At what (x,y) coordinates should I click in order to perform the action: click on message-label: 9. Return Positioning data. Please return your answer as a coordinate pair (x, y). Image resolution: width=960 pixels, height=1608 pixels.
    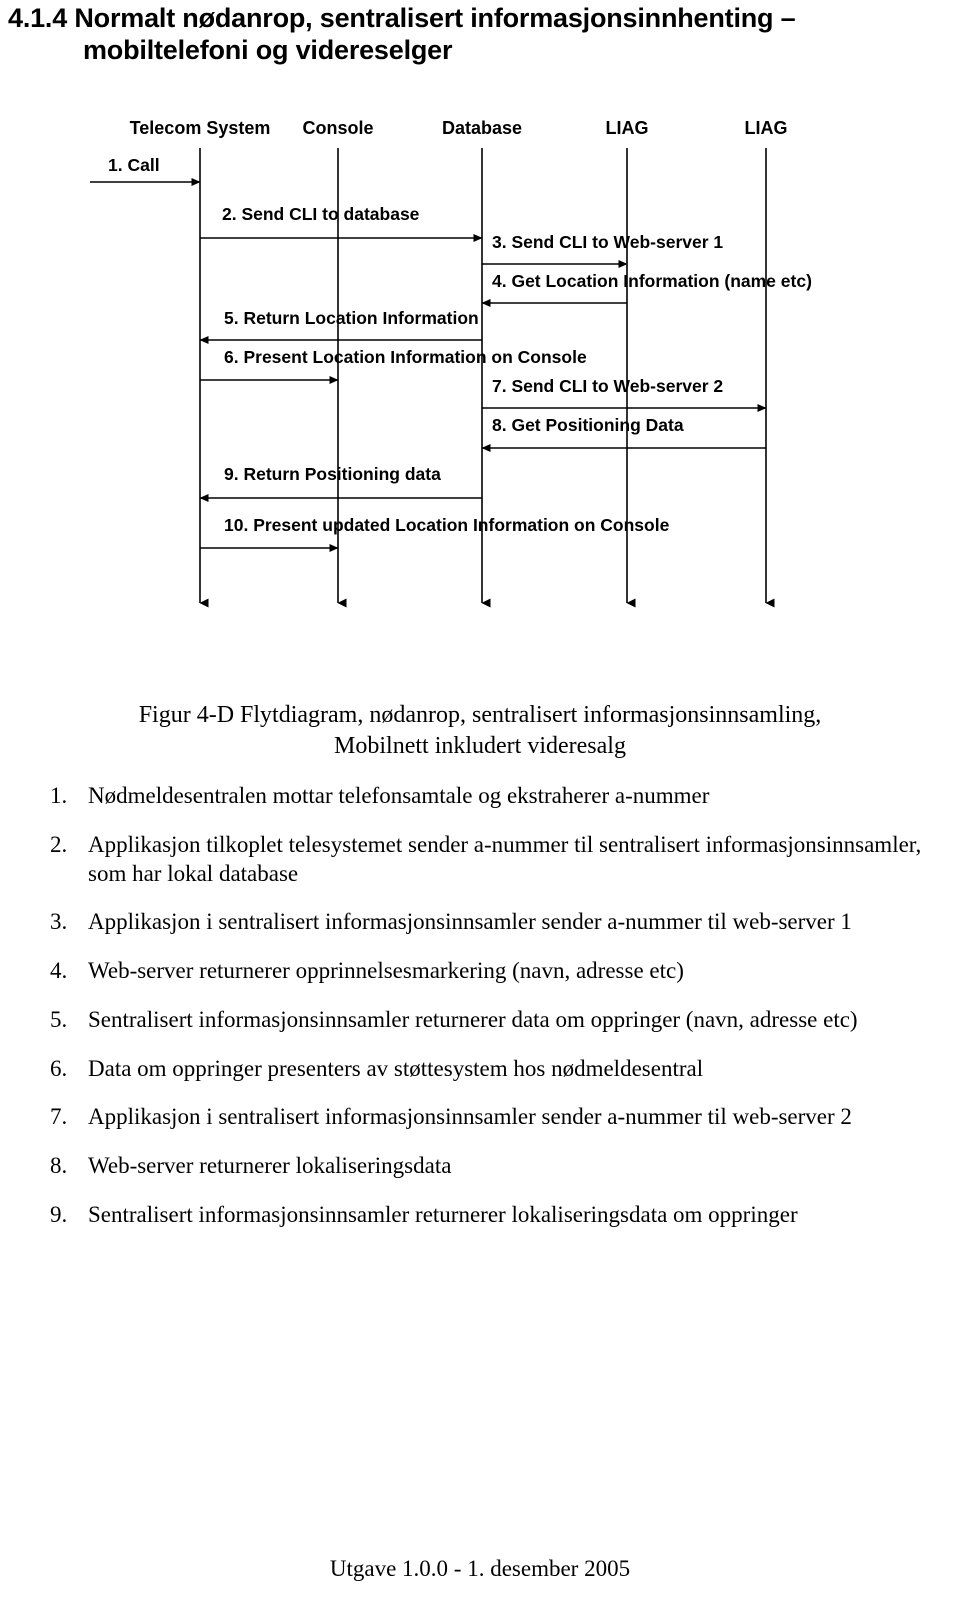
    Looking at the image, I should click on (332, 474).